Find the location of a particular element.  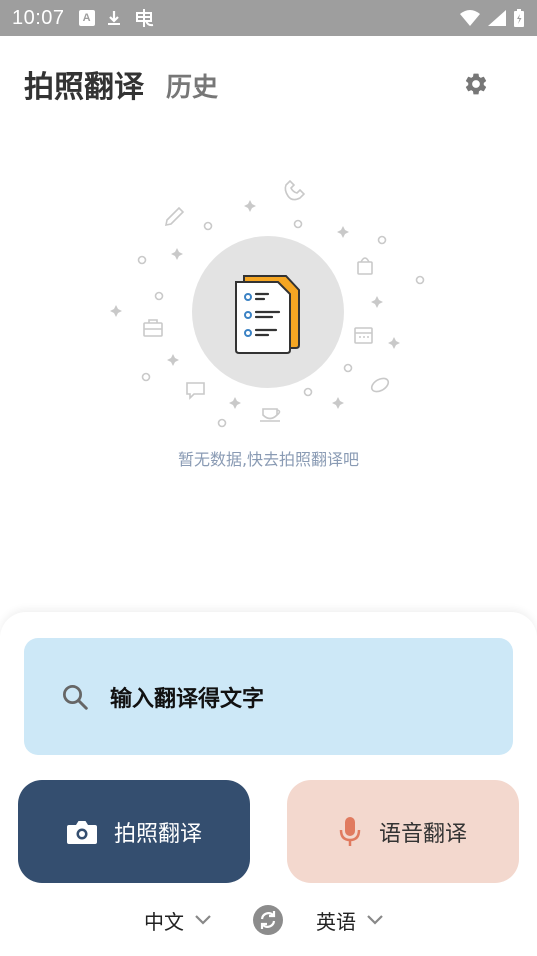

download-icon is located at coordinates (113, 18).